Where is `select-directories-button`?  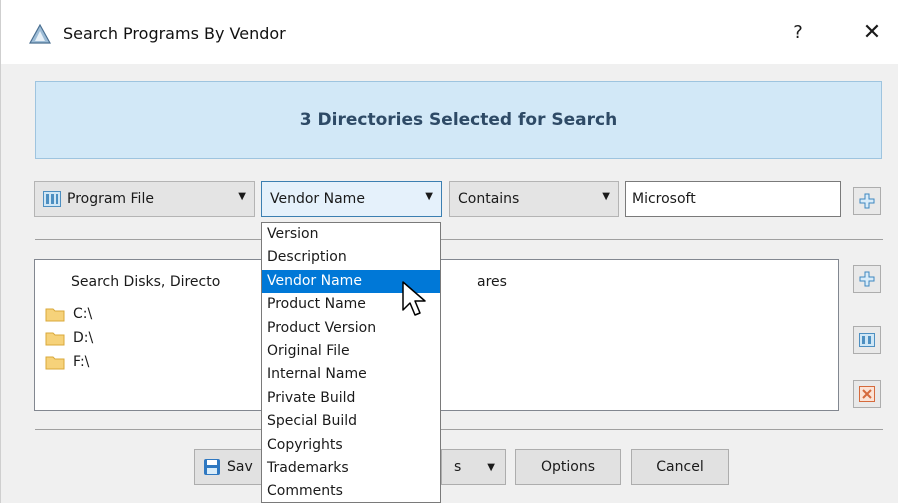
select-directories-button is located at coordinates (867, 340).